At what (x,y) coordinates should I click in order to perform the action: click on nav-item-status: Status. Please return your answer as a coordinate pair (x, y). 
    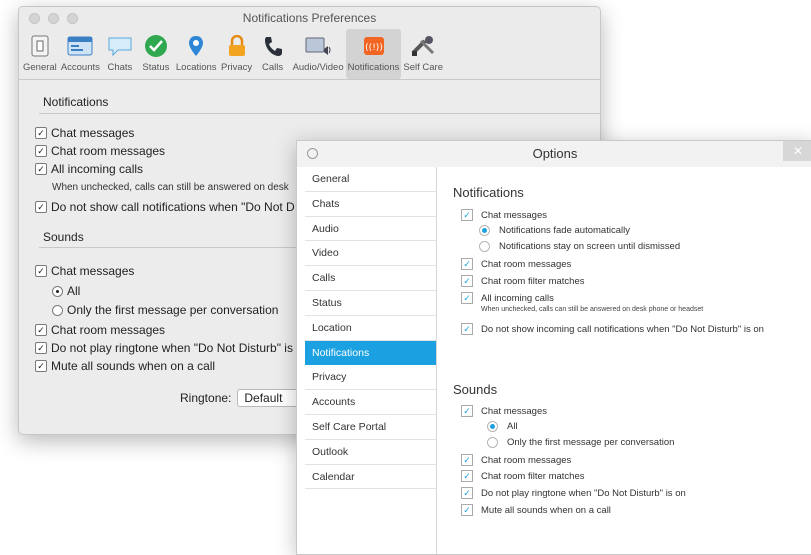
    Looking at the image, I should click on (370, 303).